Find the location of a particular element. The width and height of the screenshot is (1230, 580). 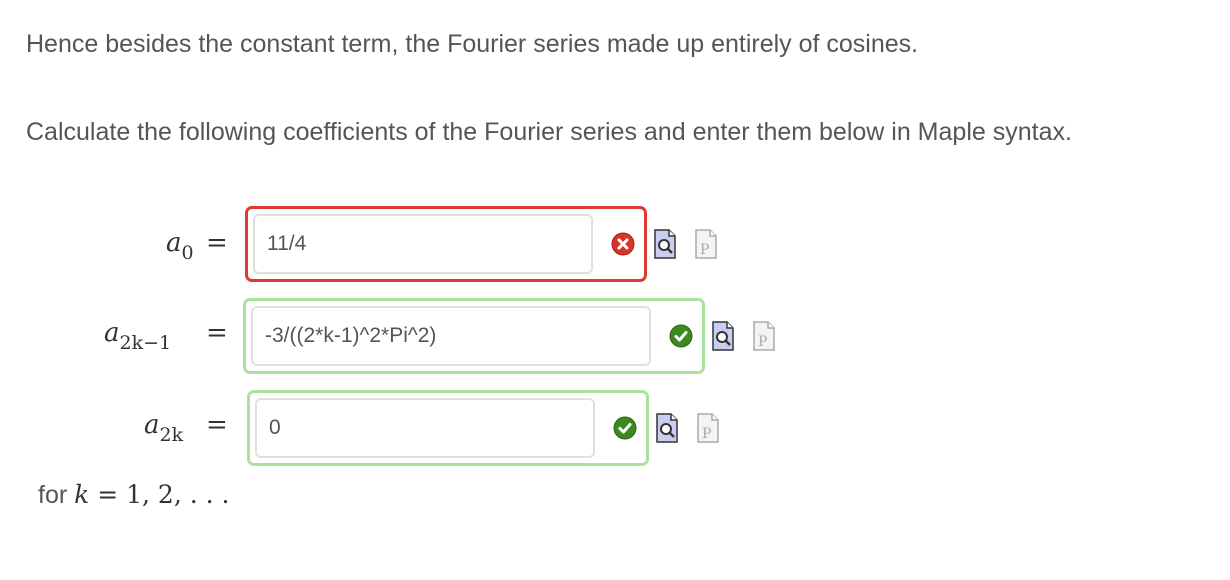

coef-label-a0: a0 is located at coordinates (180, 246).